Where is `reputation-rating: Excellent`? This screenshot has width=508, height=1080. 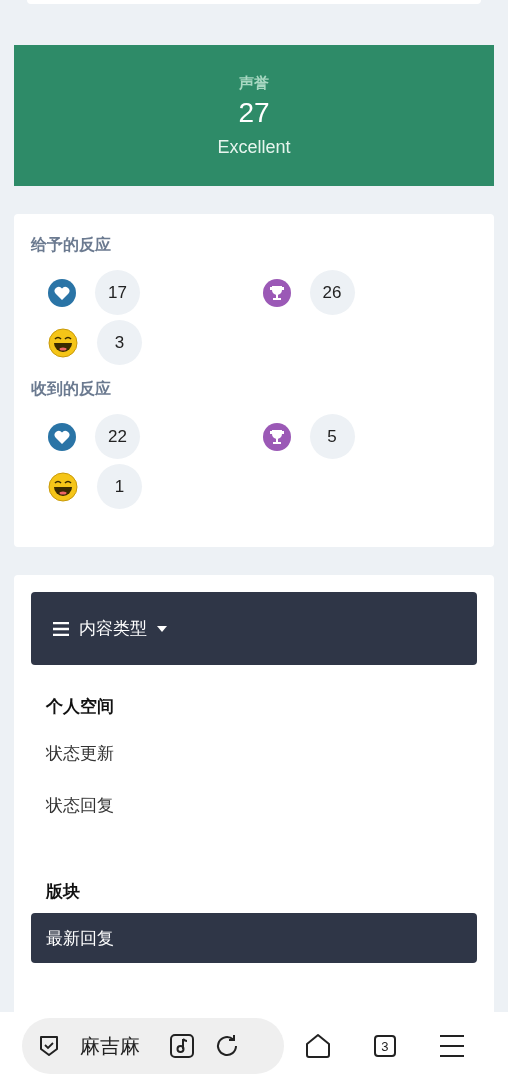 reputation-rating: Excellent is located at coordinates (254, 147).